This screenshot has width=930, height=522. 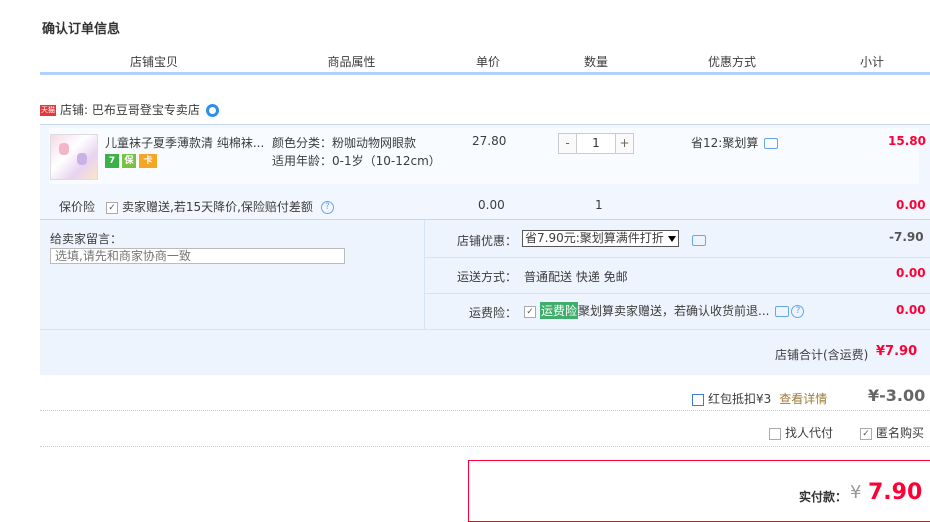 I want to click on insurance-option: ✓ 卖家赠送,若15天降价,保险赔付差额?, so click(x=220, y=206).